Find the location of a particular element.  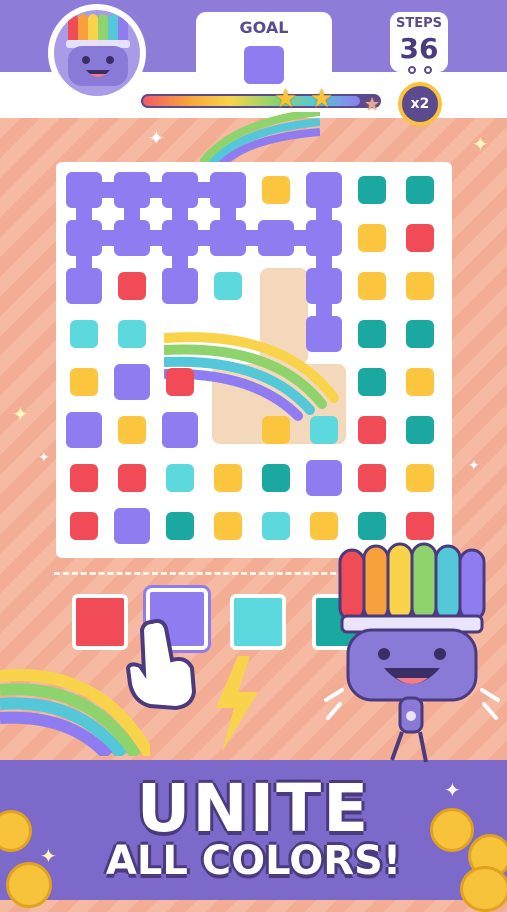

steps-panel: STEPS 36 is located at coordinates (419, 42).